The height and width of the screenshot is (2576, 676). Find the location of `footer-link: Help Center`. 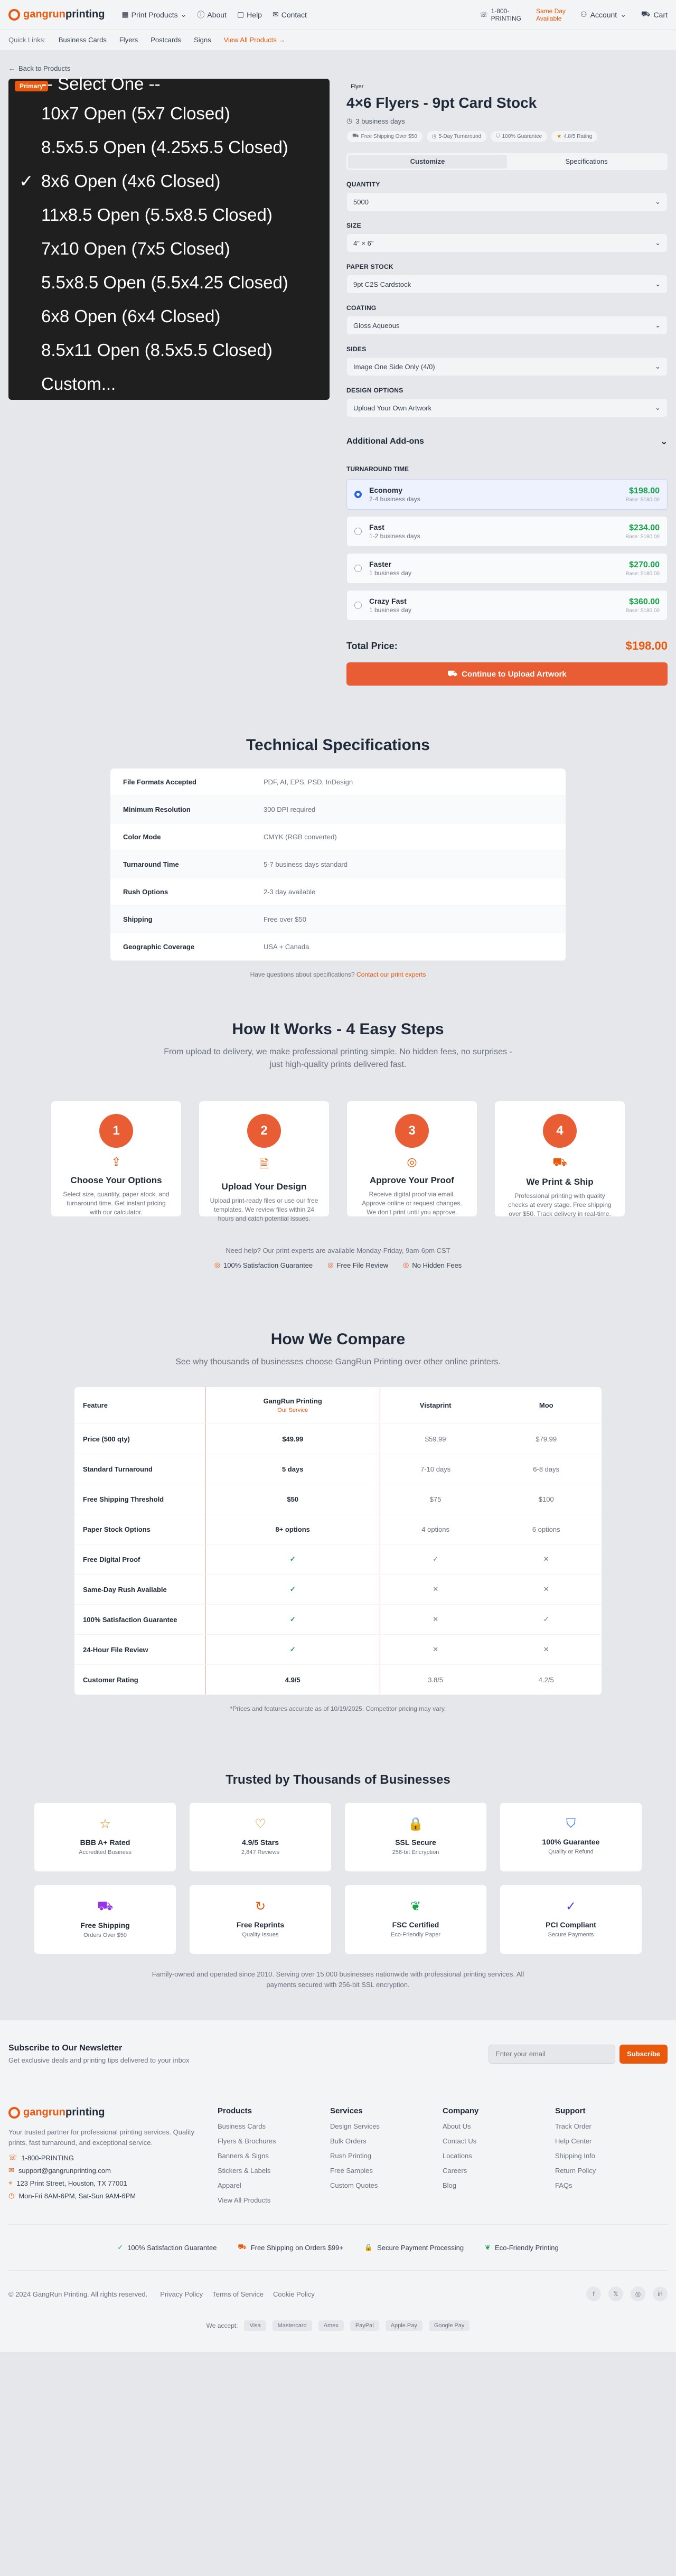

footer-link: Help Center is located at coordinates (611, 2141).